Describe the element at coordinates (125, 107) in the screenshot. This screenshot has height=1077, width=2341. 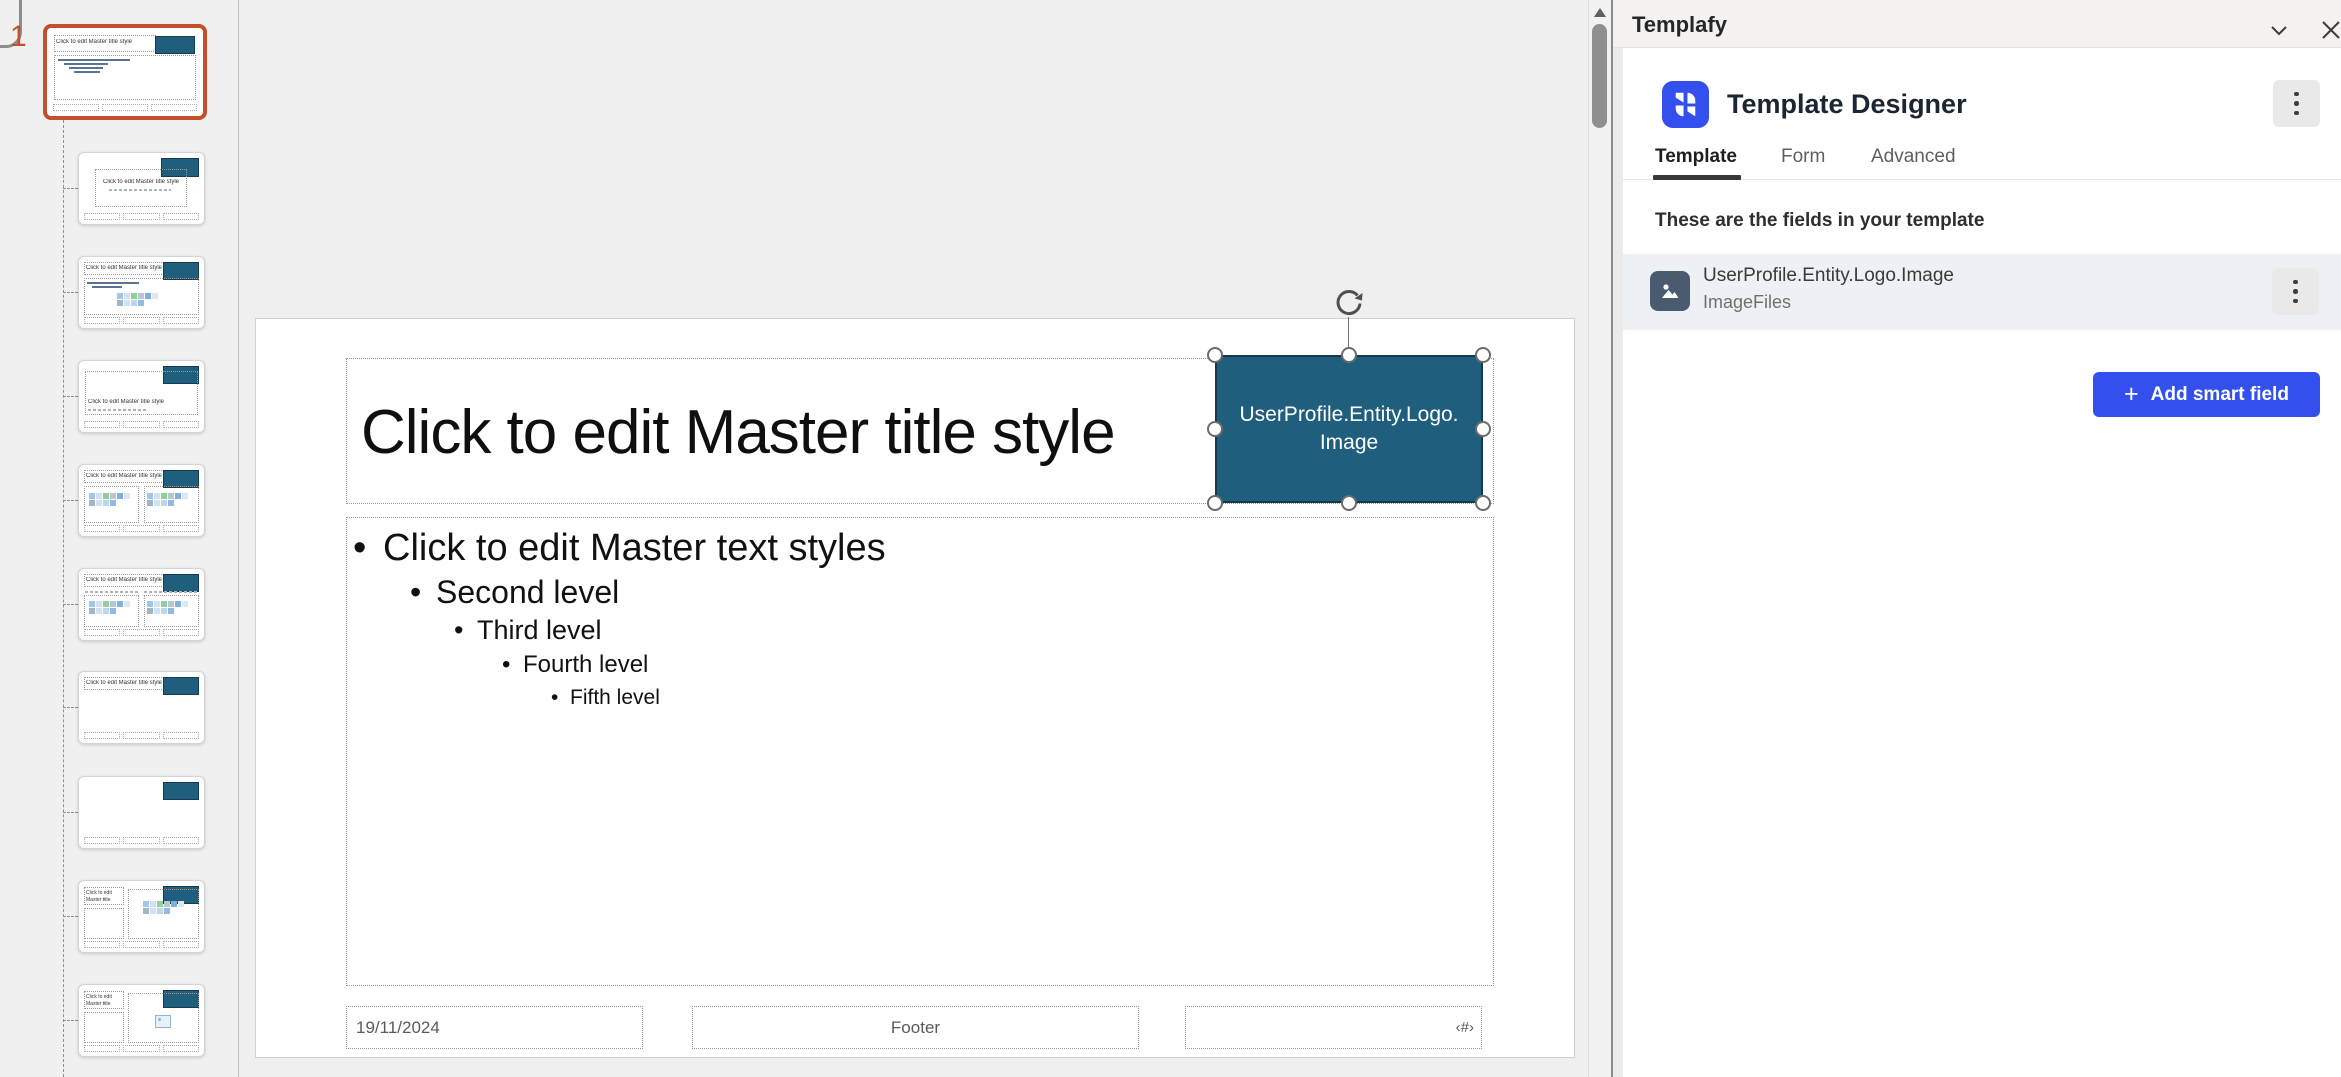
I see `mini-footer-row` at that location.